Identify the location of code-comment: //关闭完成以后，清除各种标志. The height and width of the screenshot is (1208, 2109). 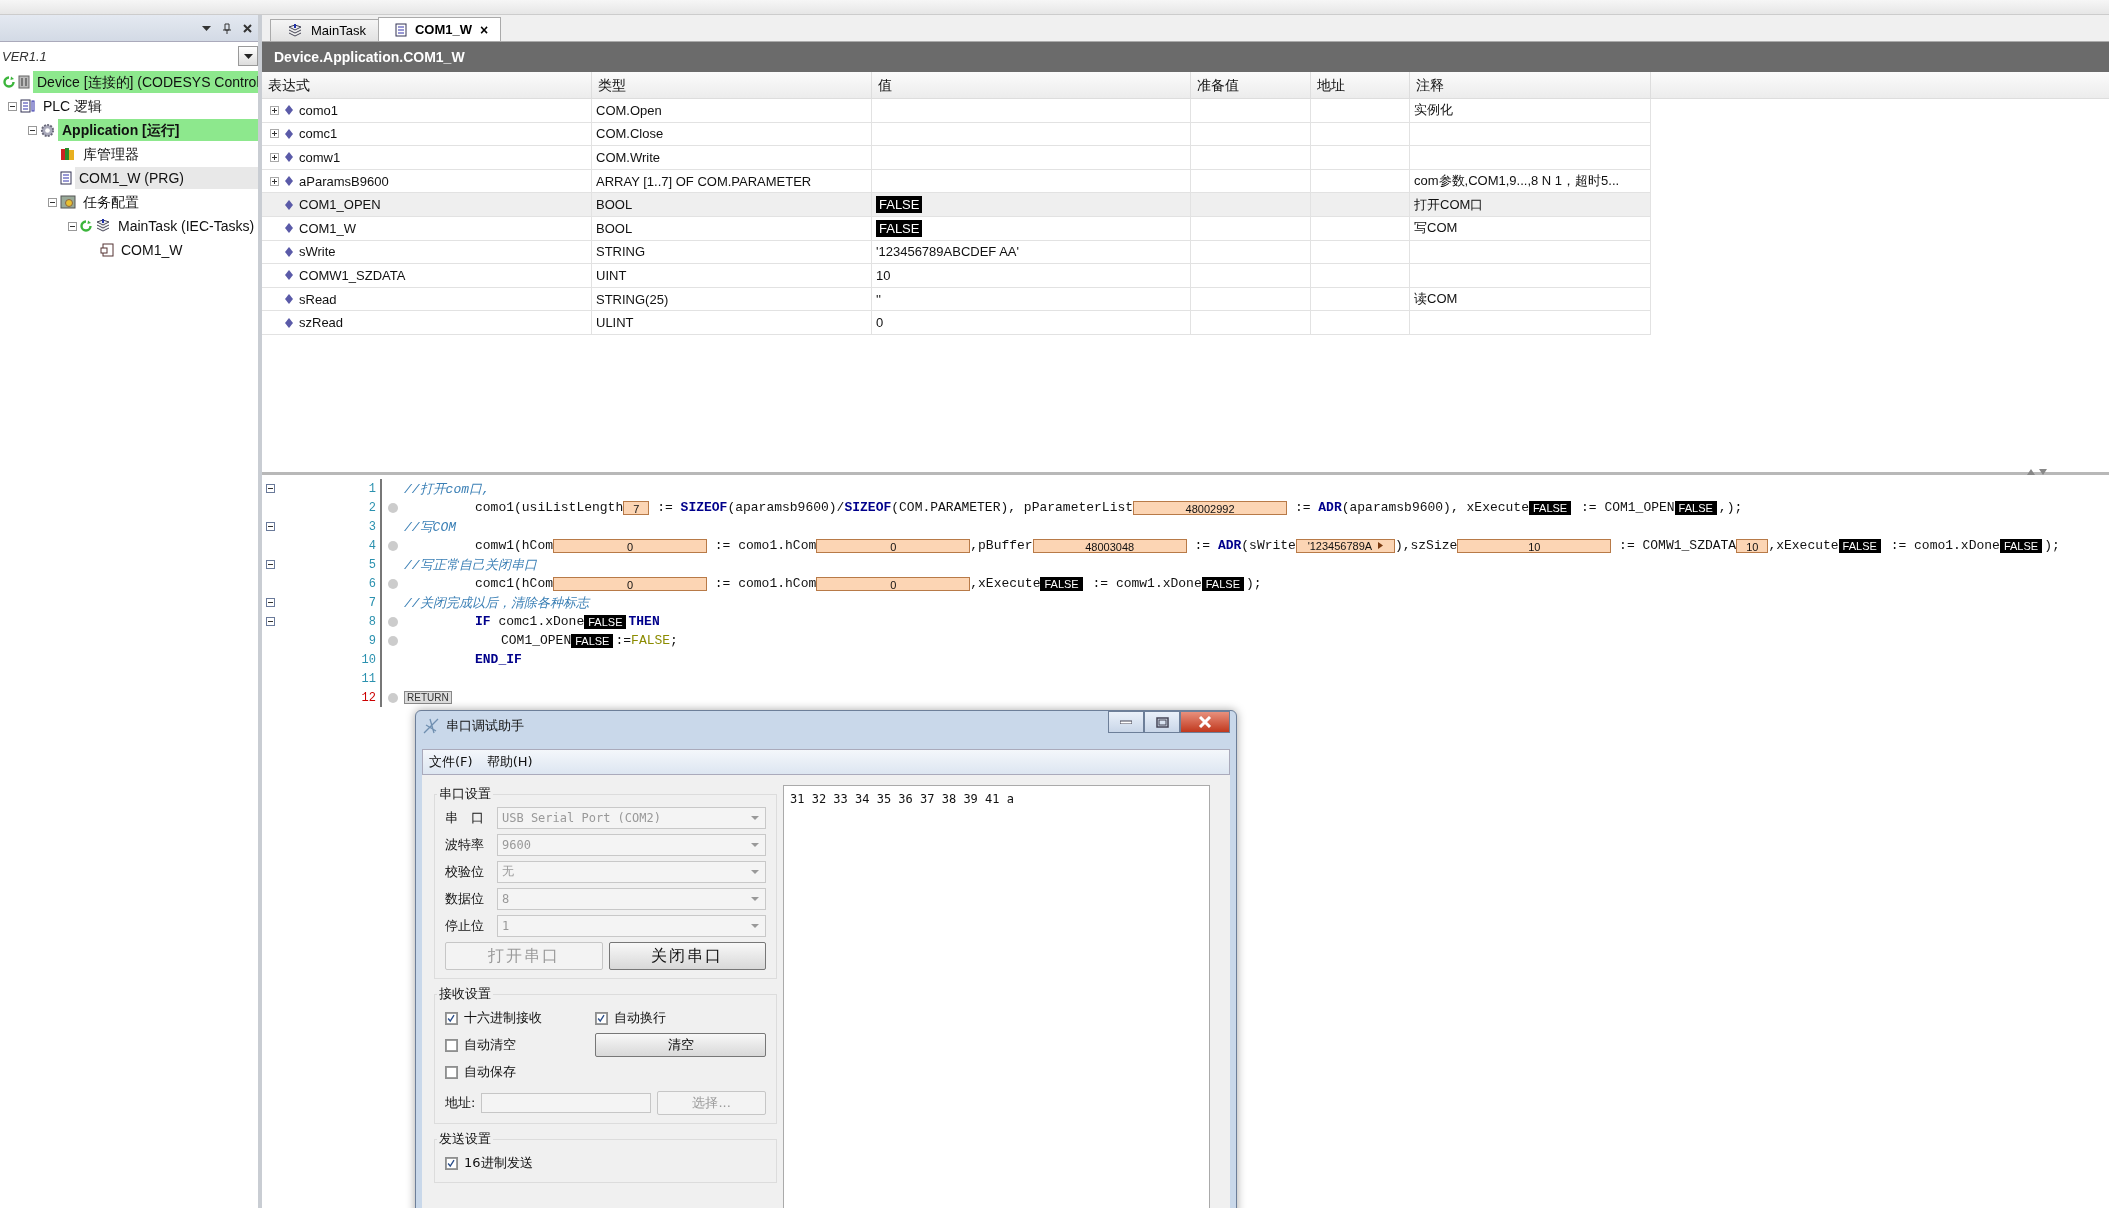
(496, 603).